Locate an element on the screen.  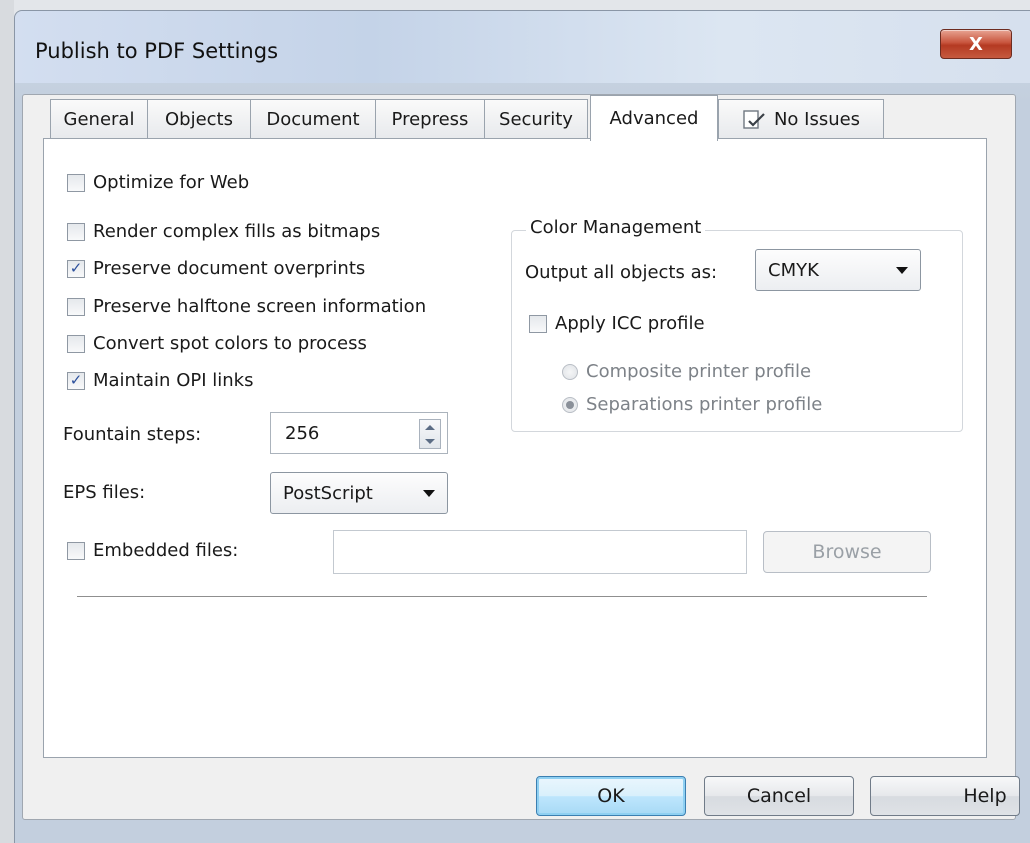
eps-files-label: EPS files: is located at coordinates (104, 492).